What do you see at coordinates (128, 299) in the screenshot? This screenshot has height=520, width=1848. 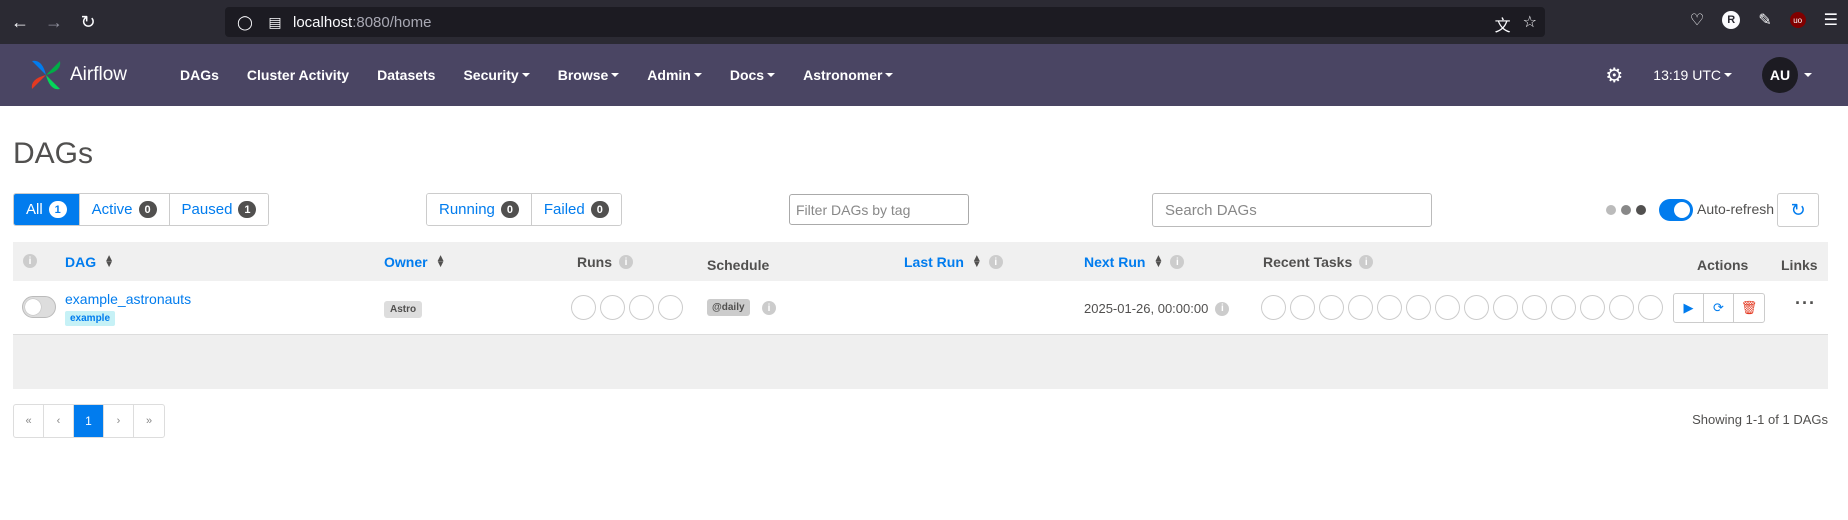 I see `dag-id-link: example_astronauts` at bounding box center [128, 299].